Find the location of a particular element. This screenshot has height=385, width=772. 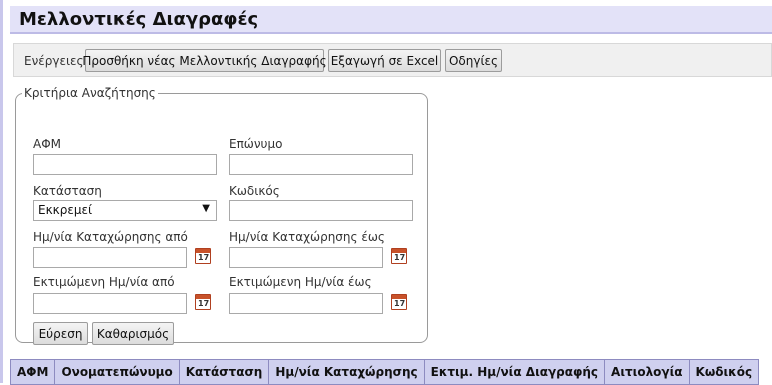

est-date-from-label: Εκτιμώμενη Ημ/νία από is located at coordinates (104, 282).